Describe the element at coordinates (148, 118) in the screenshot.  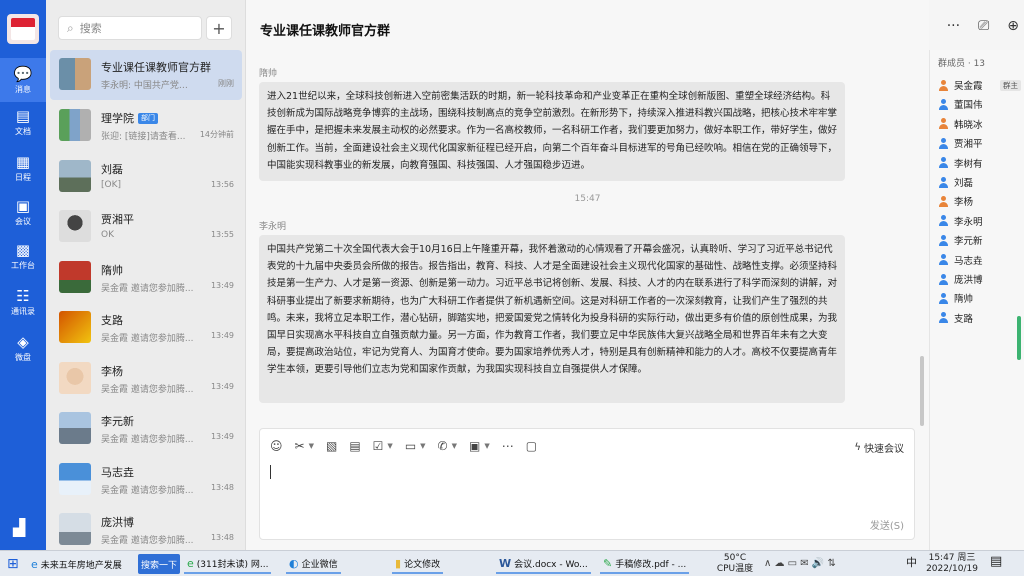
I see `department-badge: 部门` at that location.